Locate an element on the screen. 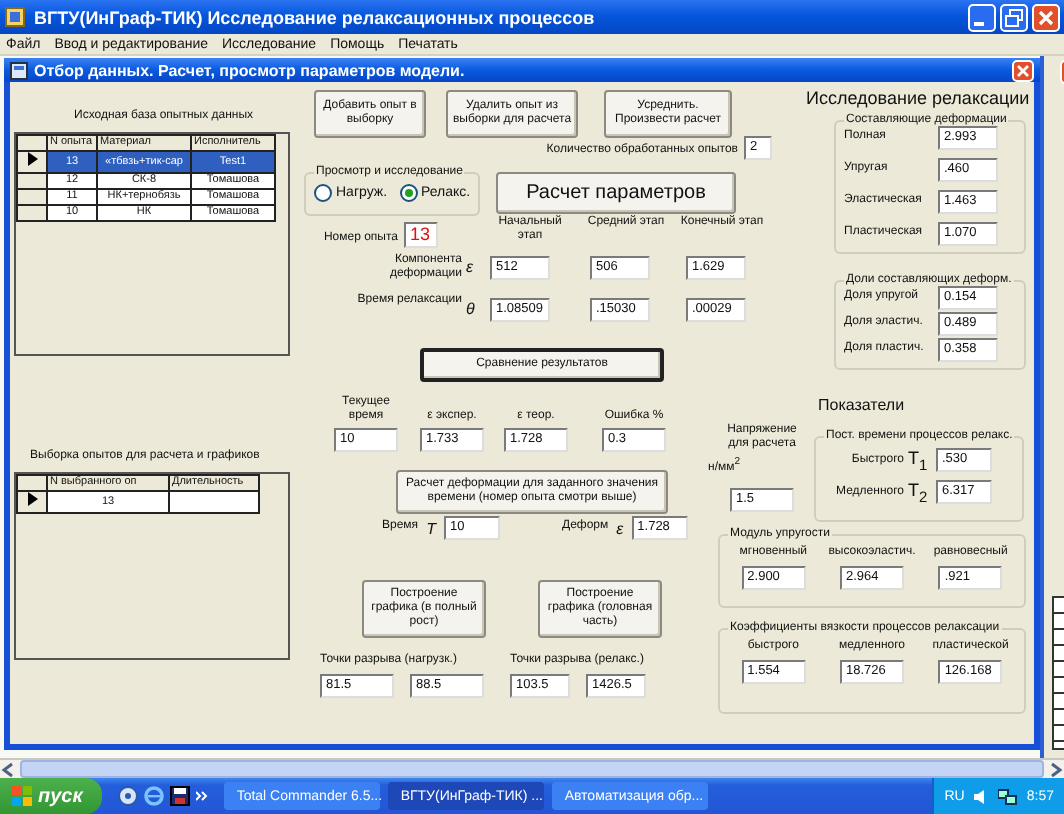  window-title: ВГТУ(ИнГраф-ТИК) Исследование релаксационных процессов is located at coordinates (314, 17).